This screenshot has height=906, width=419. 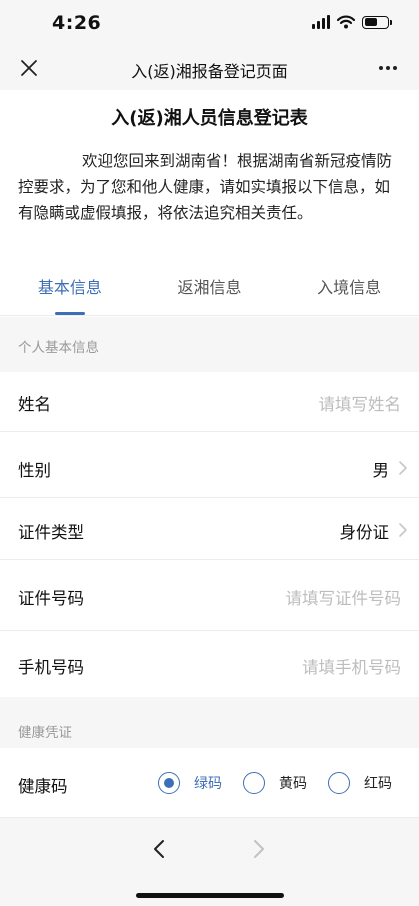 I want to click on radio-red-label: 红码, so click(x=378, y=784).